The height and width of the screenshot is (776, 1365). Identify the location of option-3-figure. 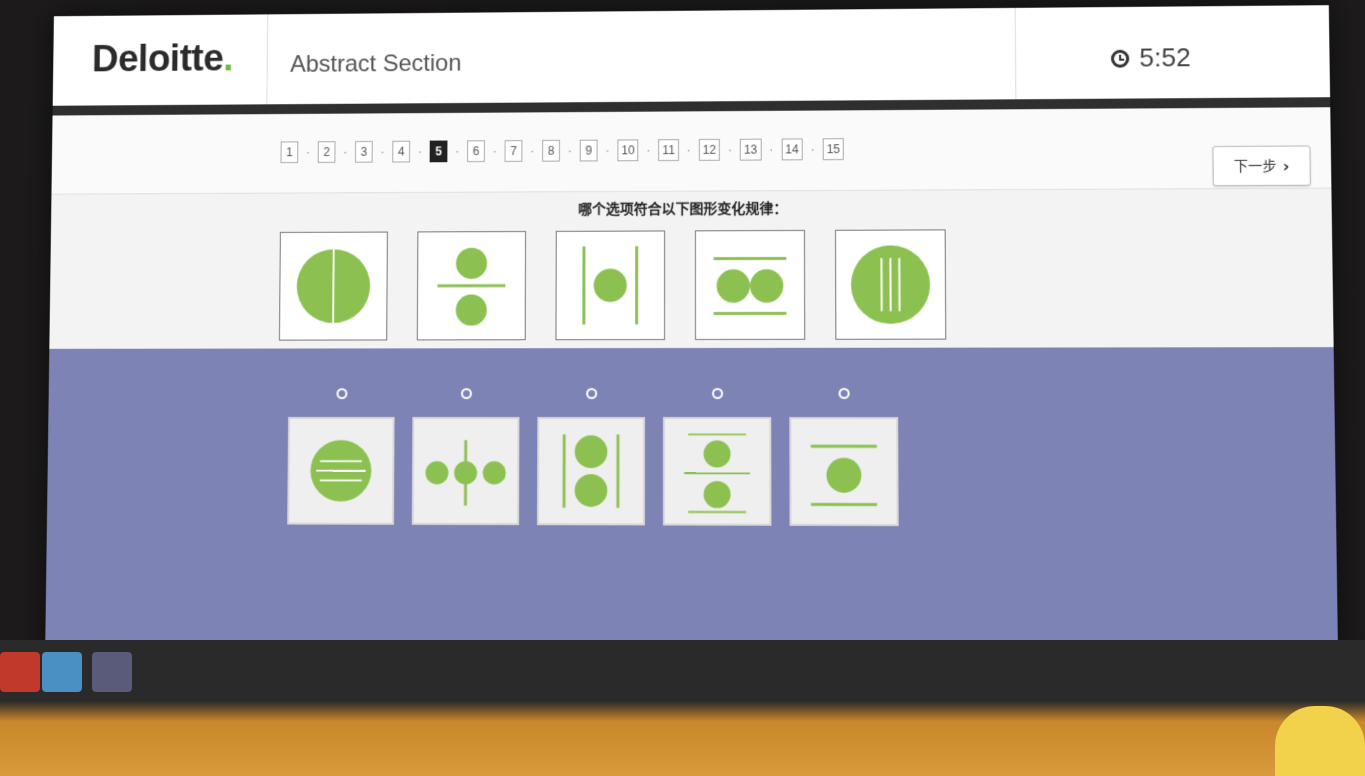
(591, 471).